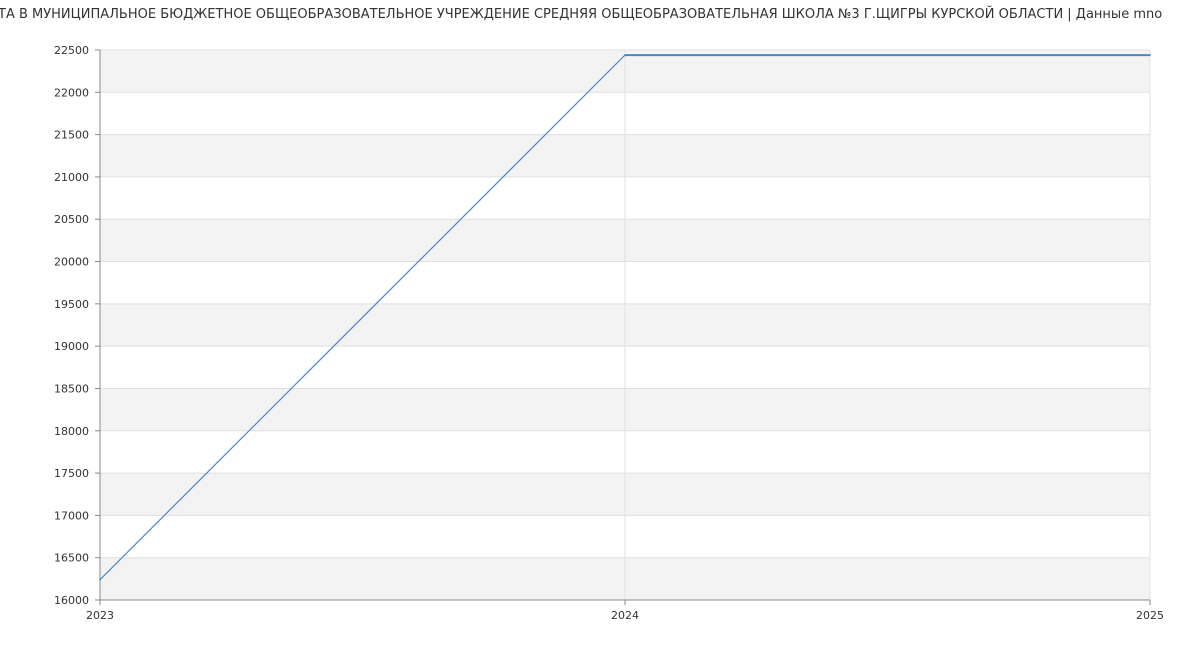 Image resolution: width=1200 pixels, height=650 pixels. What do you see at coordinates (71, 473) in the screenshot?
I see `y-tick-label: 17500` at bounding box center [71, 473].